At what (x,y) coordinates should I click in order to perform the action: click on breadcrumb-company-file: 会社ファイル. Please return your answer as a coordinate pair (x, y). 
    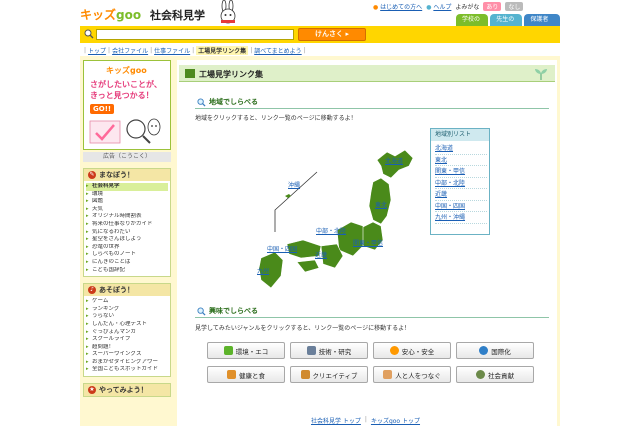
    Looking at the image, I should click on (130, 50).